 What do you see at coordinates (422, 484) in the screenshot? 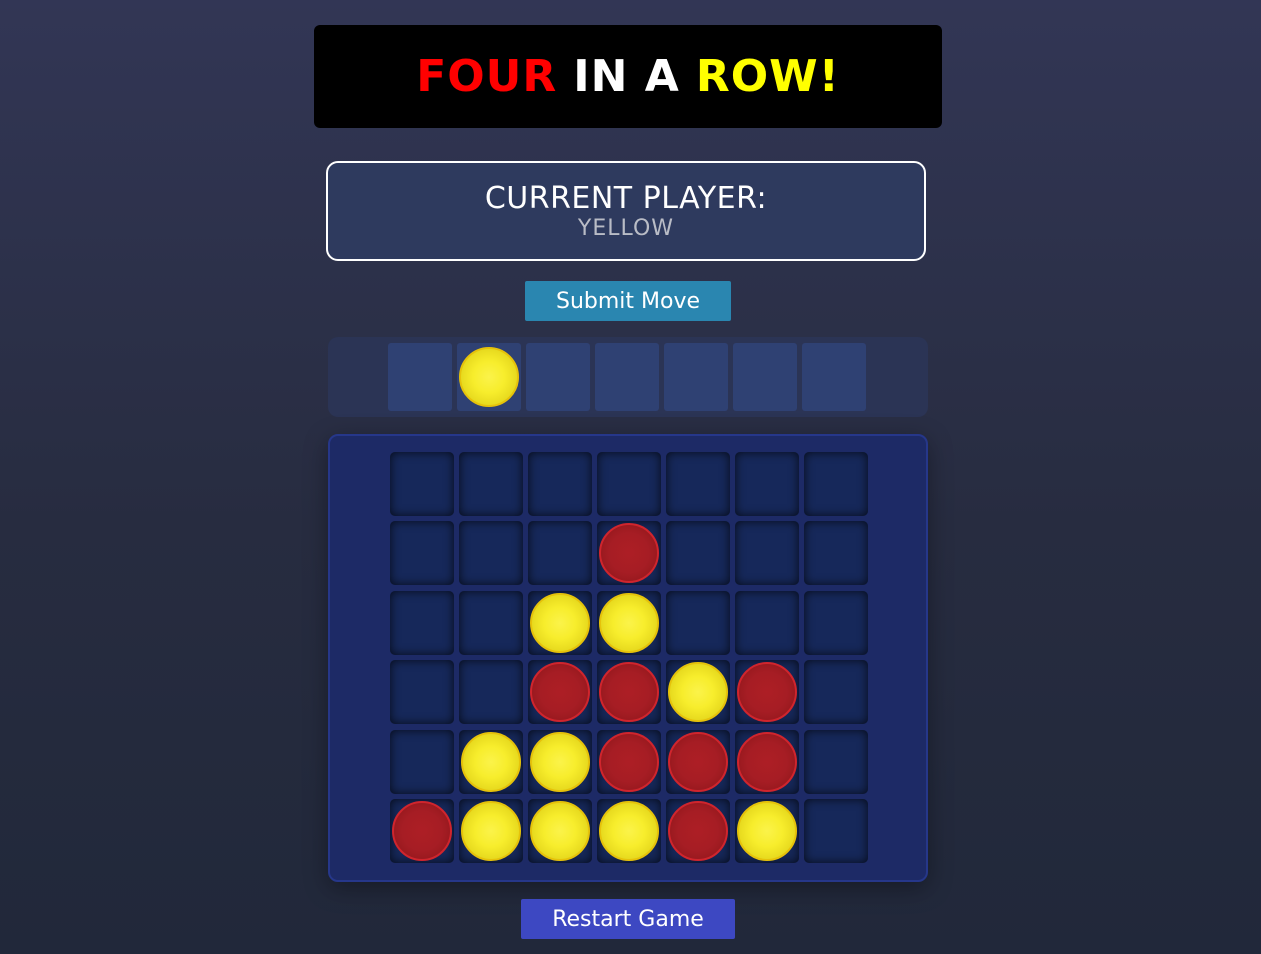
I see `board-cell-r1-c1` at bounding box center [422, 484].